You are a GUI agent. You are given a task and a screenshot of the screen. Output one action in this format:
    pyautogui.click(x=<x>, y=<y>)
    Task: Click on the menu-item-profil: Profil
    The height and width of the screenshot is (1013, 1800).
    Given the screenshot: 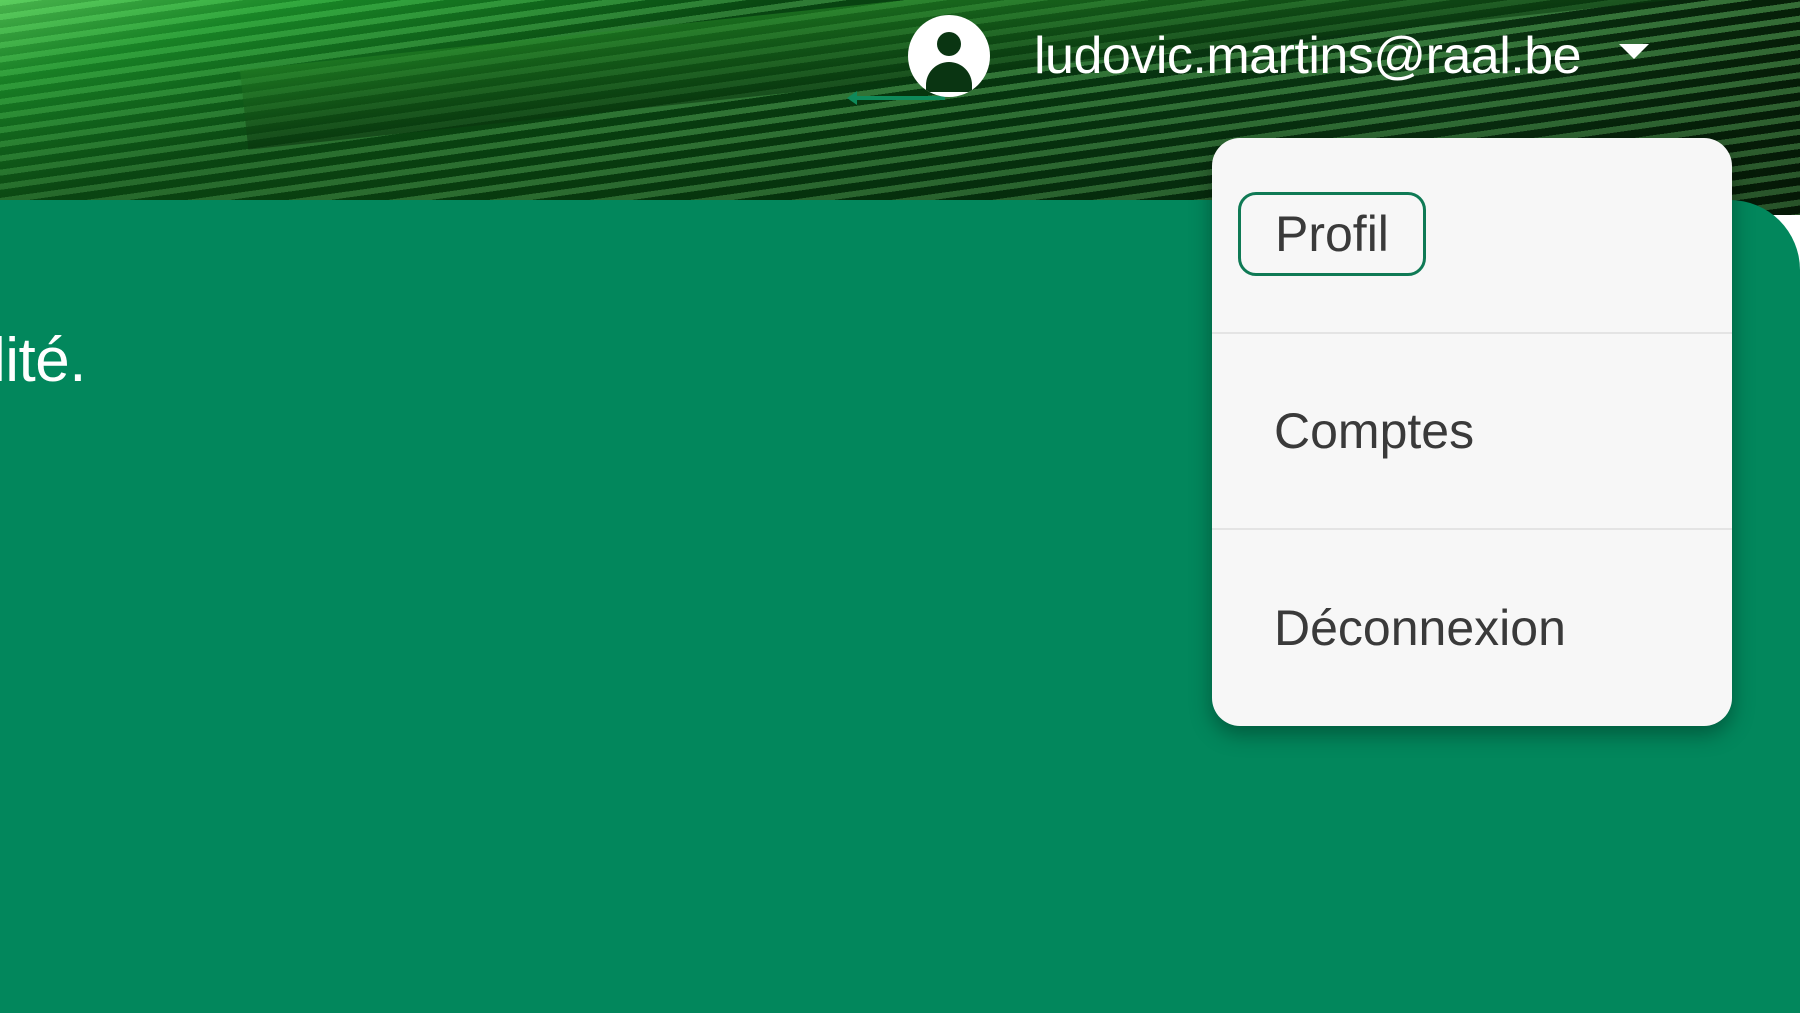 What is the action you would take?
    pyautogui.click(x=1472, y=236)
    